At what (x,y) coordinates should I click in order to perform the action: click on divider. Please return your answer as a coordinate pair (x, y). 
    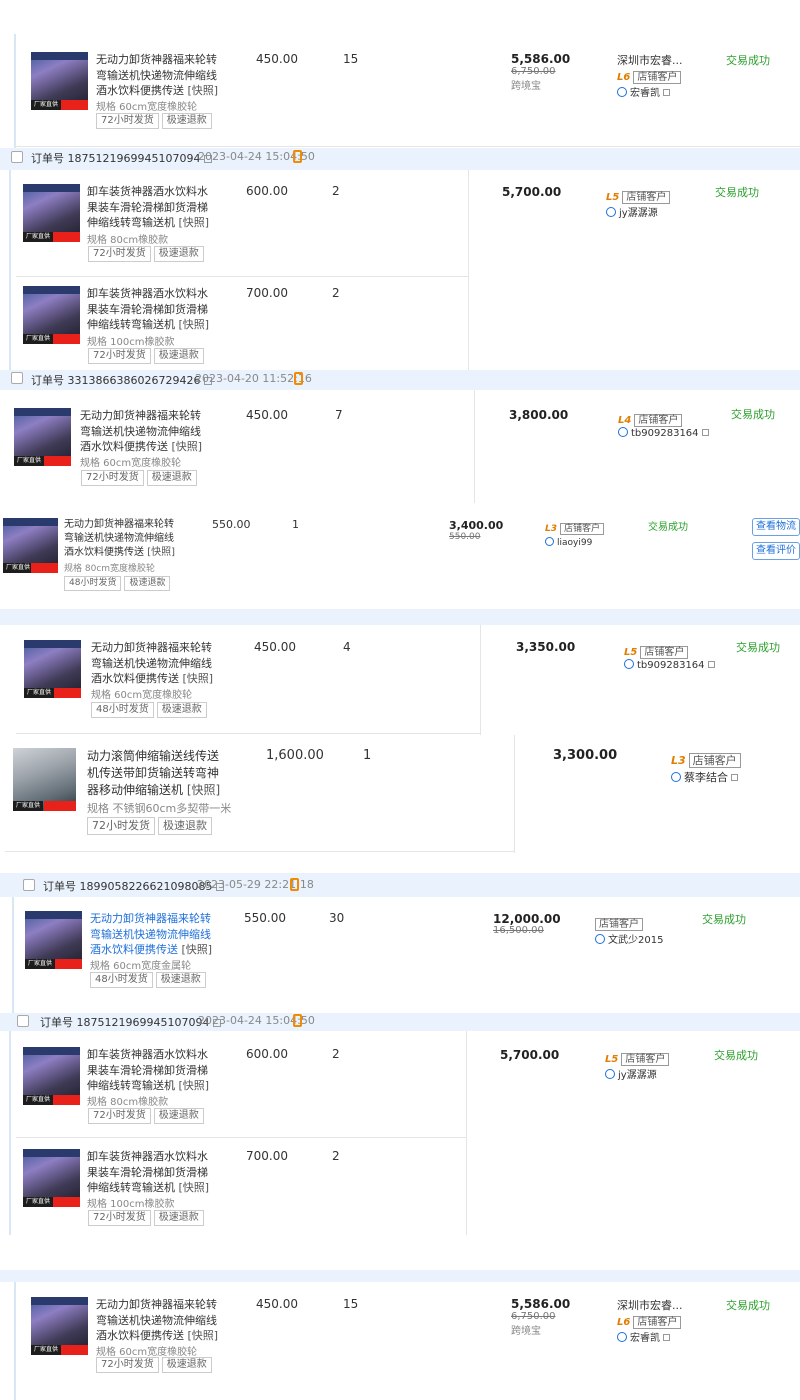
    Looking at the image, I should click on (408, 146).